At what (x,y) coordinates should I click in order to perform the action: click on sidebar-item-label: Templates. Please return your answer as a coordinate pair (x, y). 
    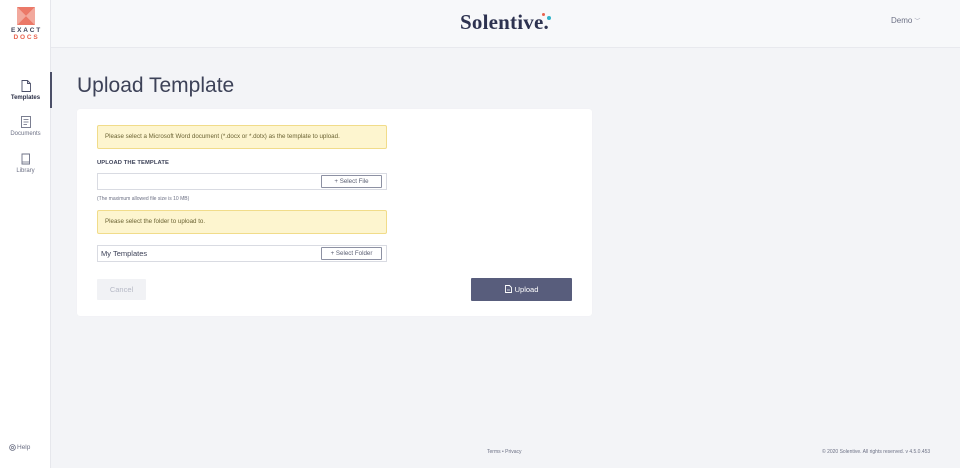
    Looking at the image, I should click on (25, 98).